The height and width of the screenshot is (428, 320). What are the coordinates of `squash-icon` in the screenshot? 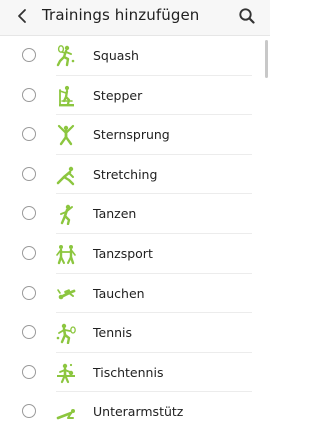 It's located at (65, 56).